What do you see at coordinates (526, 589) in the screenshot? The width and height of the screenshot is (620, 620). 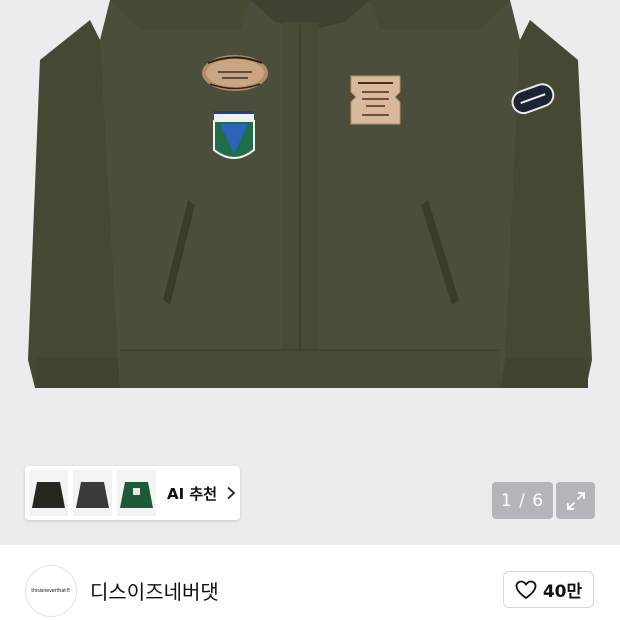 I see `heart-icon` at bounding box center [526, 589].